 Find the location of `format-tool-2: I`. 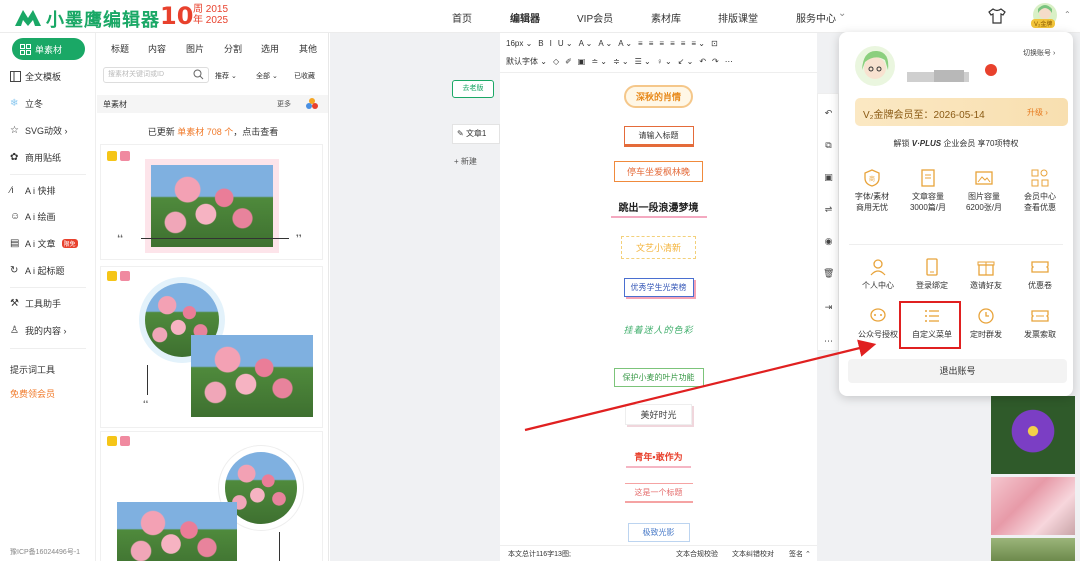

format-tool-2: I is located at coordinates (551, 43).